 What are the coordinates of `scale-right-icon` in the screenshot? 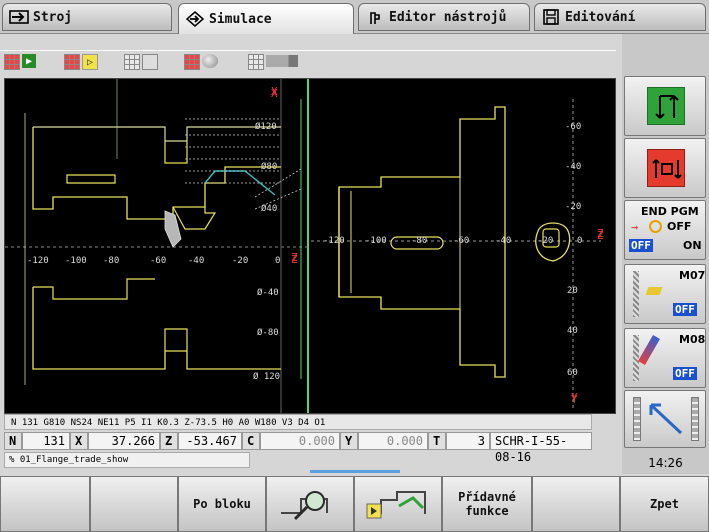 It's located at (695, 419).